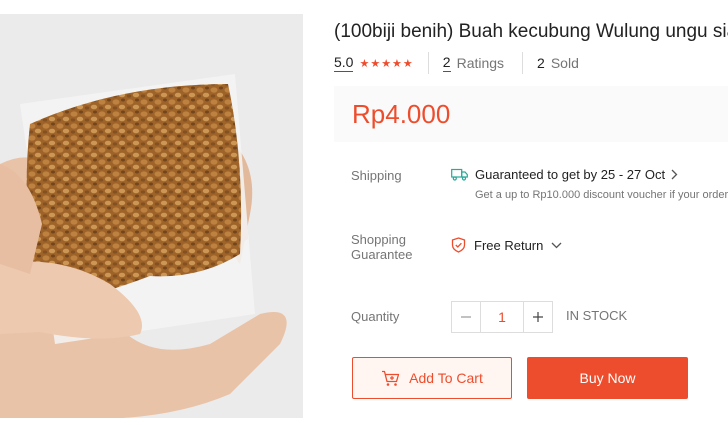  I want to click on shipping-guarantee: Guaranteed to get by 25 - 27 Oct, so click(564, 174).